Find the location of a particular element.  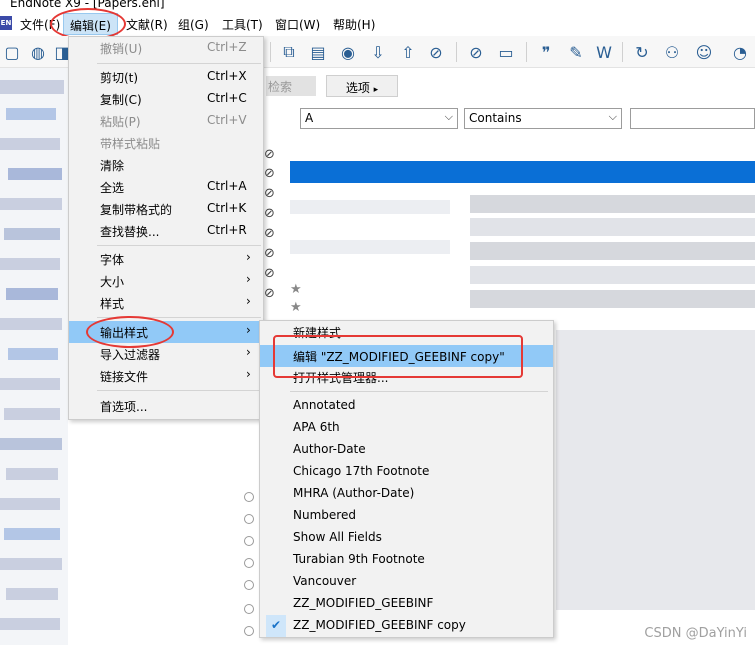

toolbar-link-icon: ⊘ is located at coordinates (476, 52).